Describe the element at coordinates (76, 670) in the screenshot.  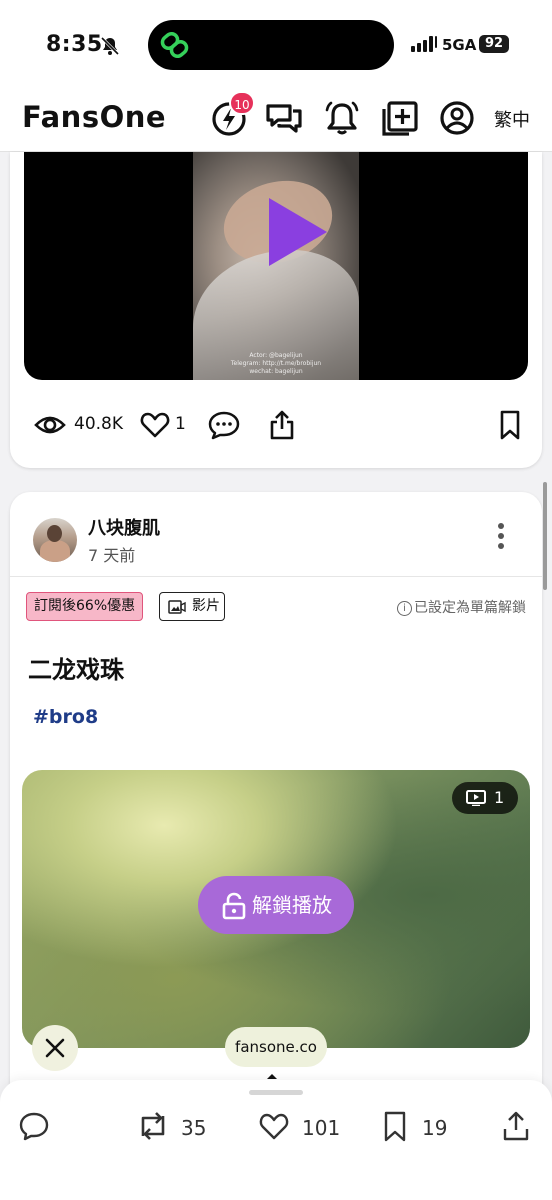
I see `post-title: 二龙戏珠` at that location.